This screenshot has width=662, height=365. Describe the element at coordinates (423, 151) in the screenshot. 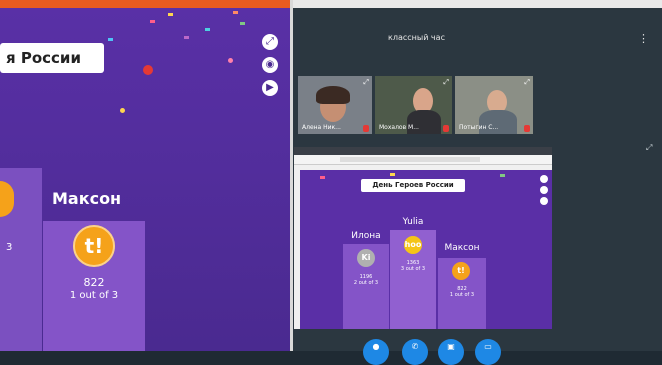

I see `browser-tab-bar` at that location.